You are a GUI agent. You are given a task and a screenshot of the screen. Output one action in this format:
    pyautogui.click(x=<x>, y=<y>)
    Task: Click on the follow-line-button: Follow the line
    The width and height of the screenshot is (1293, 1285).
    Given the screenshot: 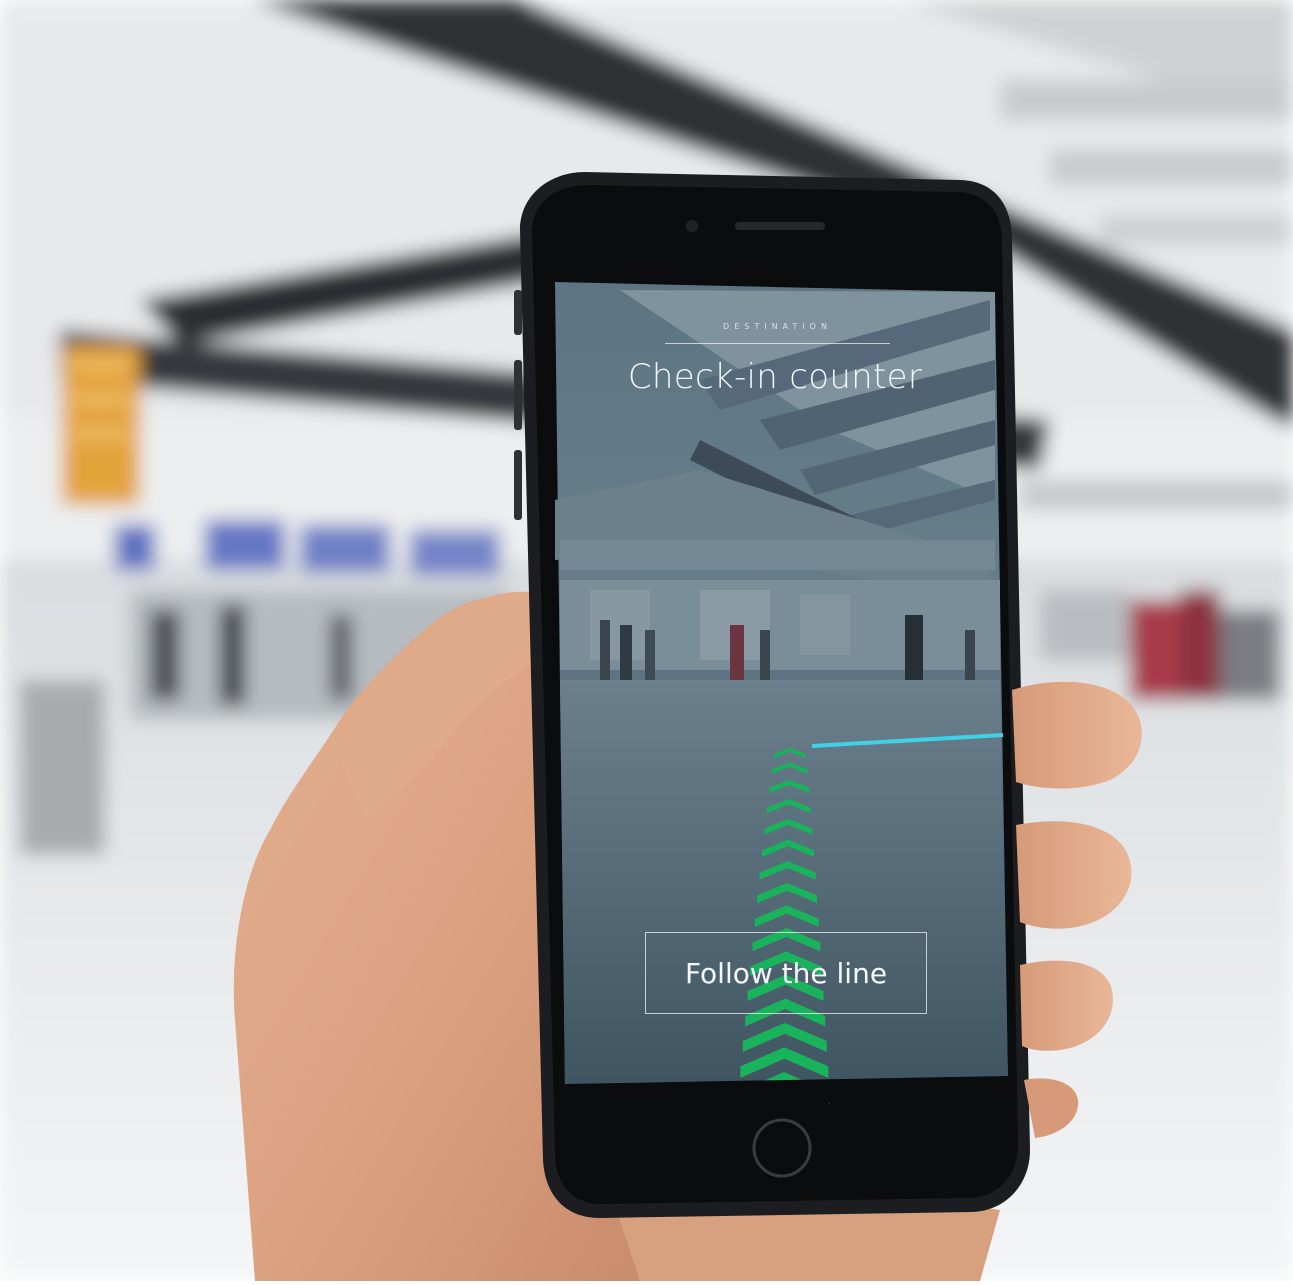 What is the action you would take?
    pyautogui.click(x=786, y=973)
    